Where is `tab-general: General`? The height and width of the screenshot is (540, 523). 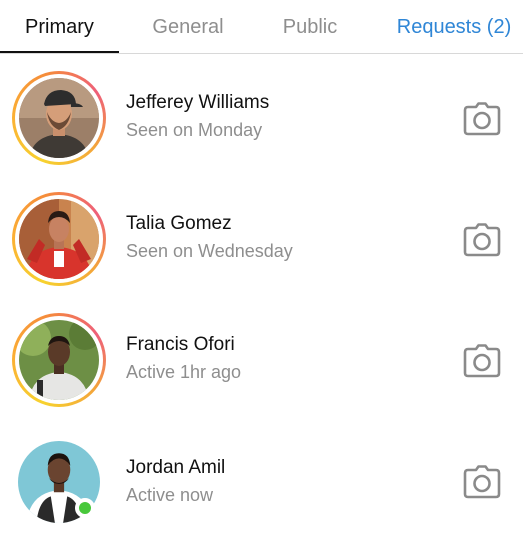
tab-general: General is located at coordinates (188, 27).